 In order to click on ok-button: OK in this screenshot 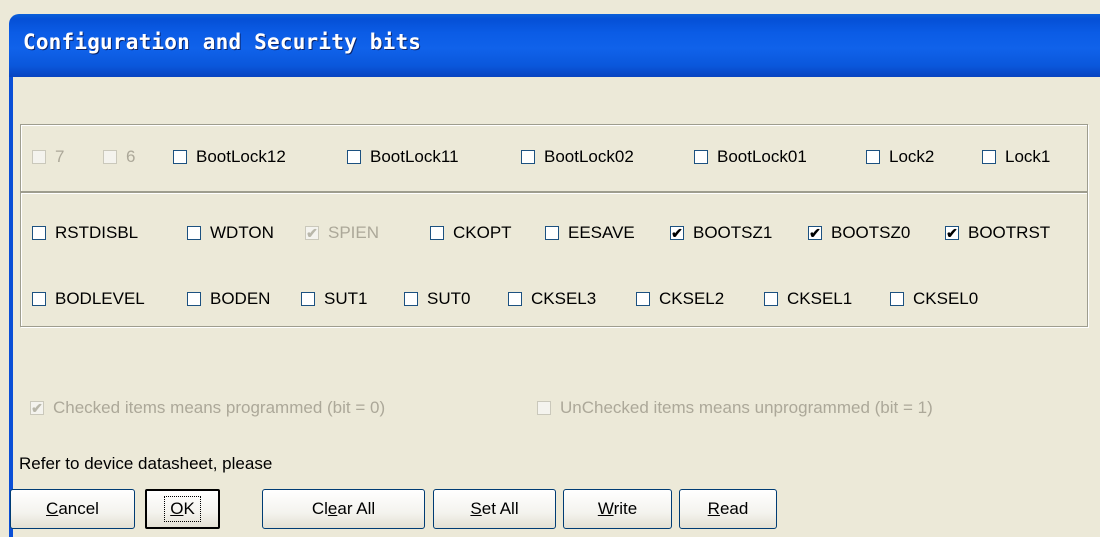, I will do `click(182, 509)`.